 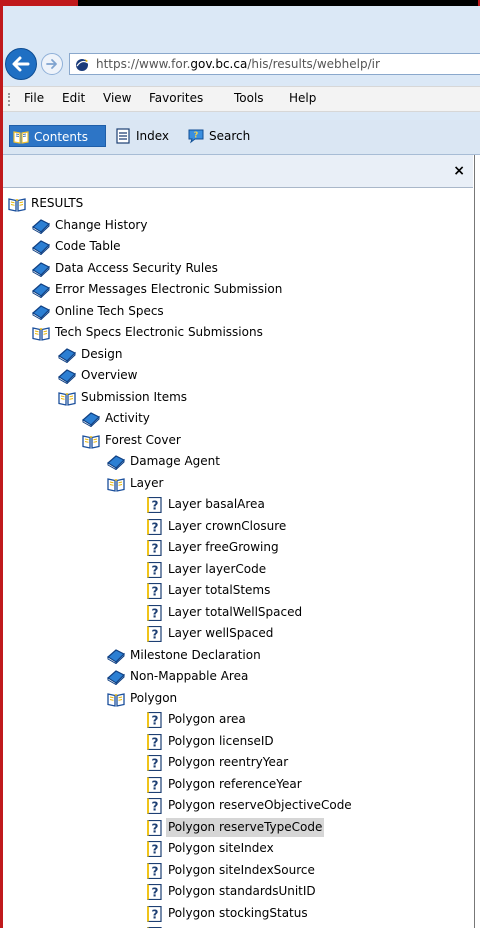 What do you see at coordinates (127, 418) in the screenshot?
I see `tree-item-label: Activity` at bounding box center [127, 418].